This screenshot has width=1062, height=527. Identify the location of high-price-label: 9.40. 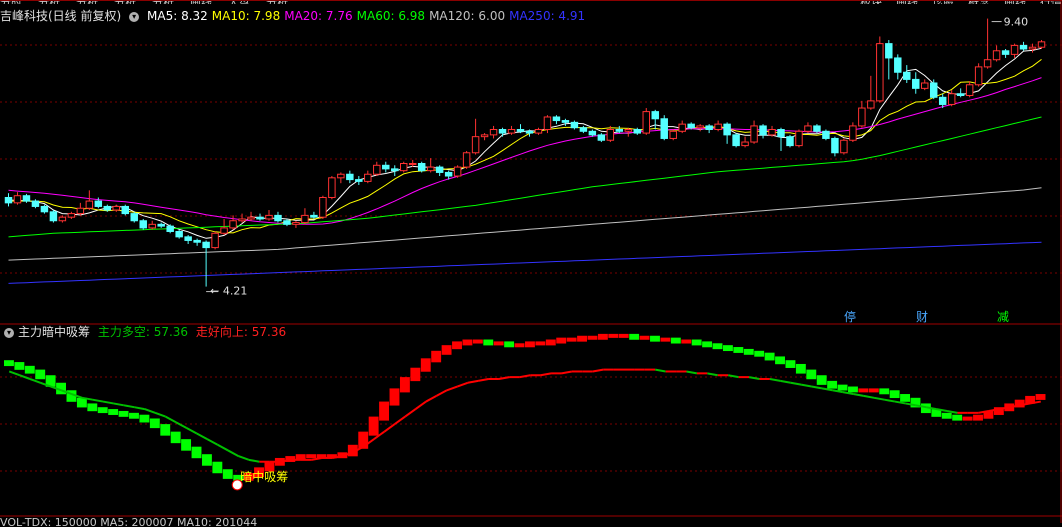
(1016, 22).